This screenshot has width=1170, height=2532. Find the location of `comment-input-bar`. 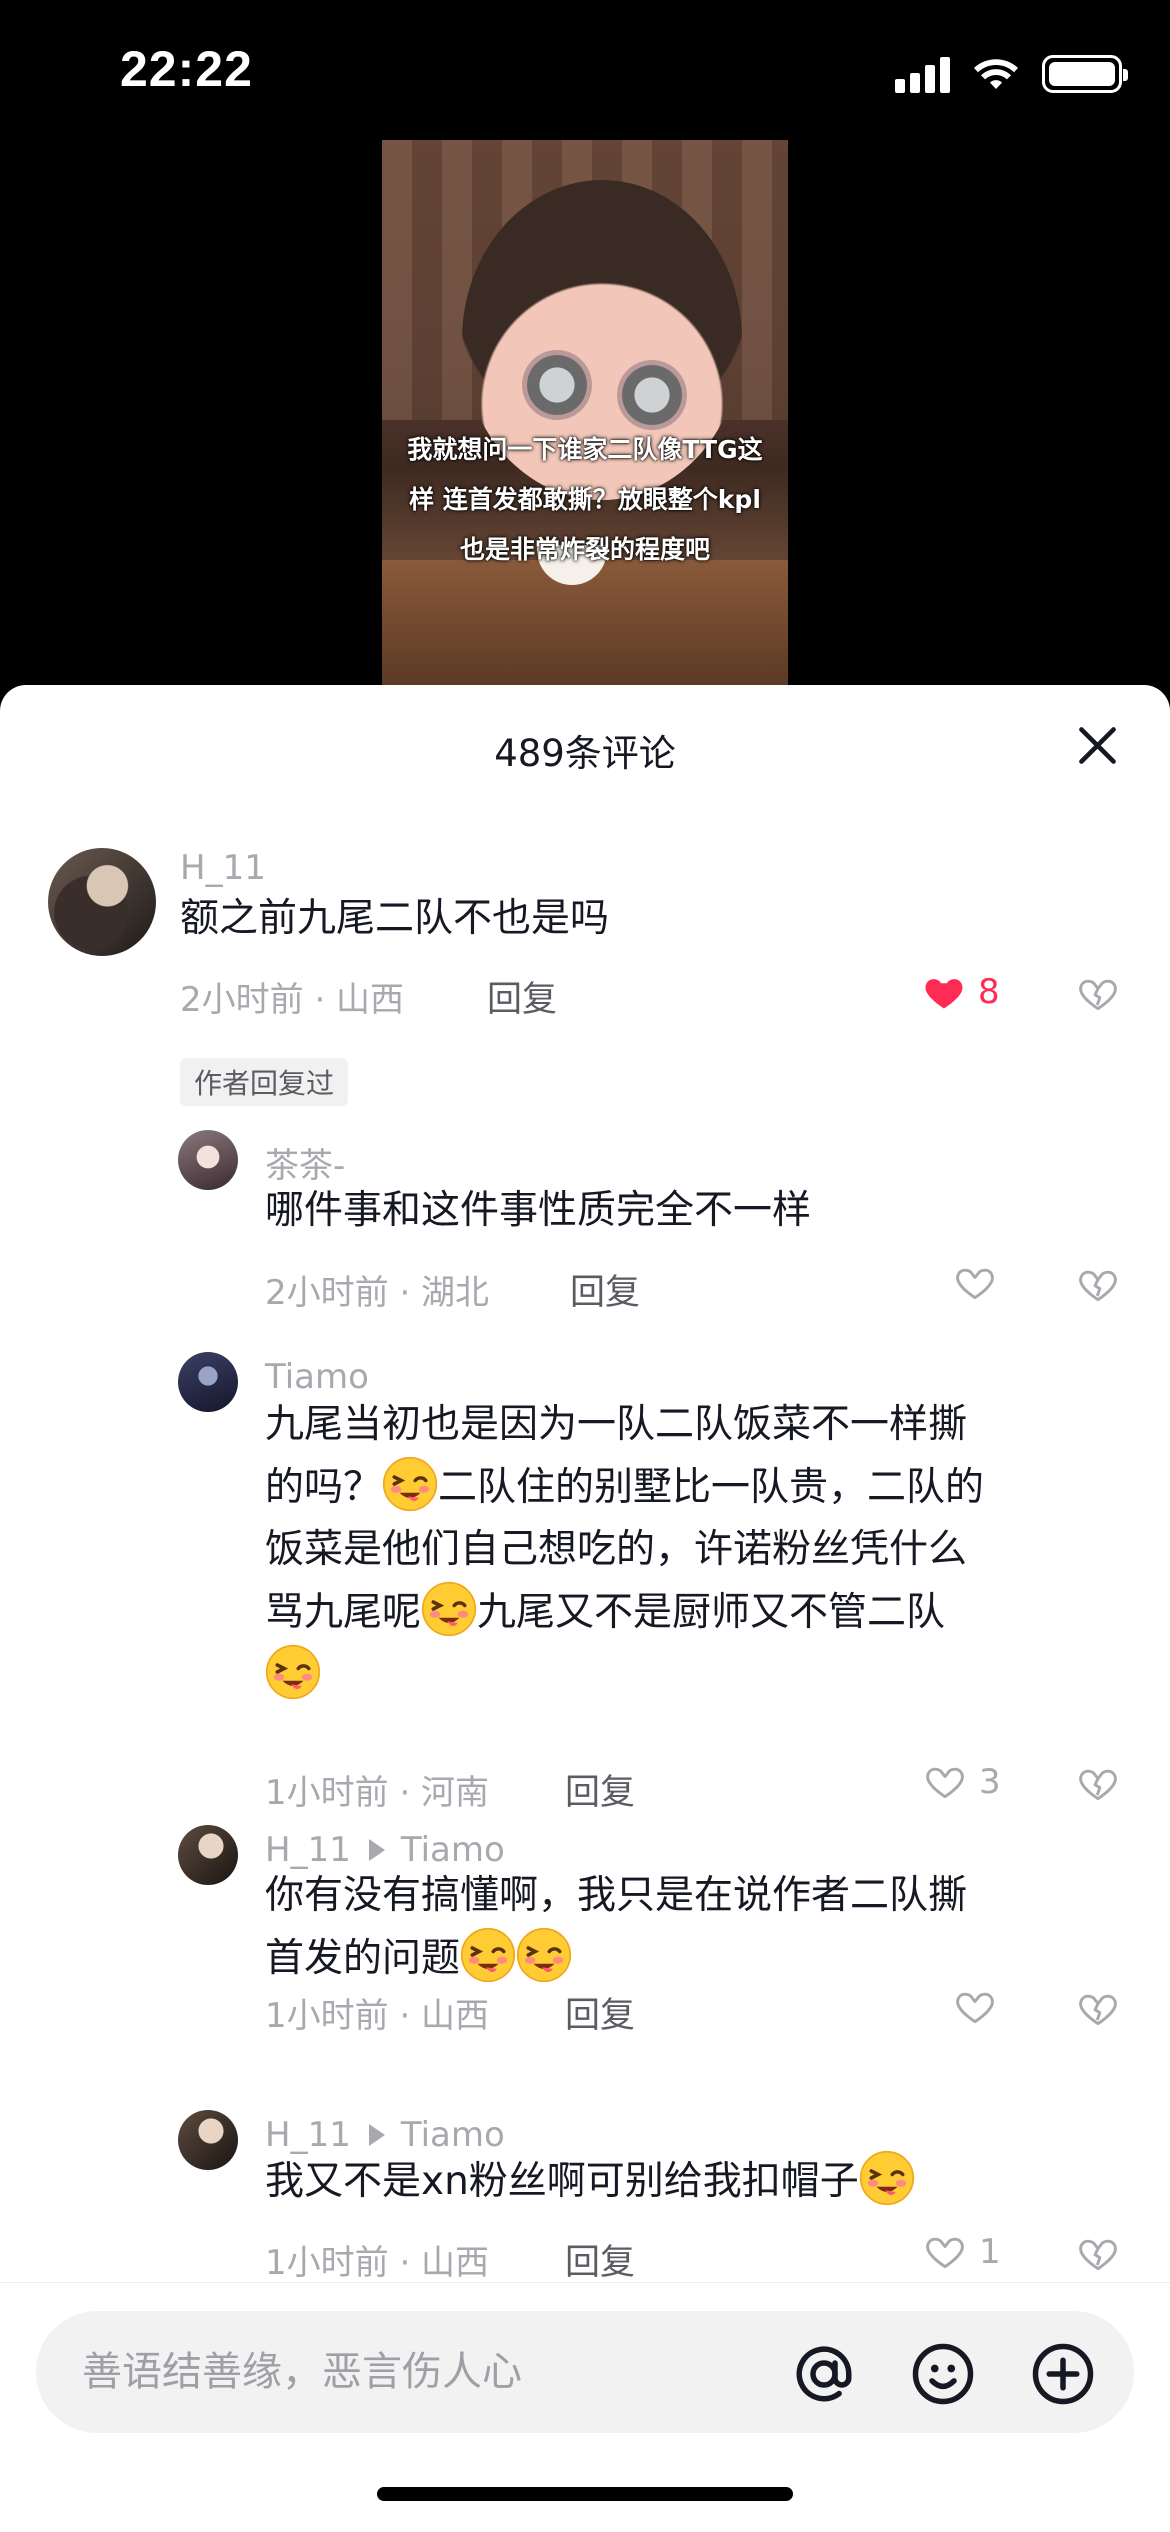

comment-input-bar is located at coordinates (585, 2407).